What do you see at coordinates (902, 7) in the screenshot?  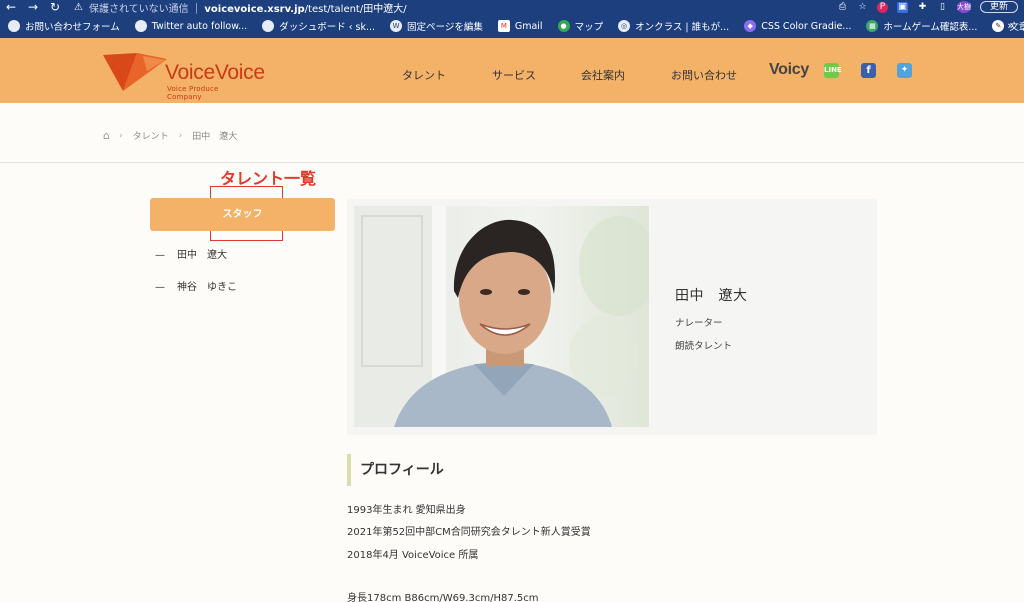 I see `extension-icon: ▣` at bounding box center [902, 7].